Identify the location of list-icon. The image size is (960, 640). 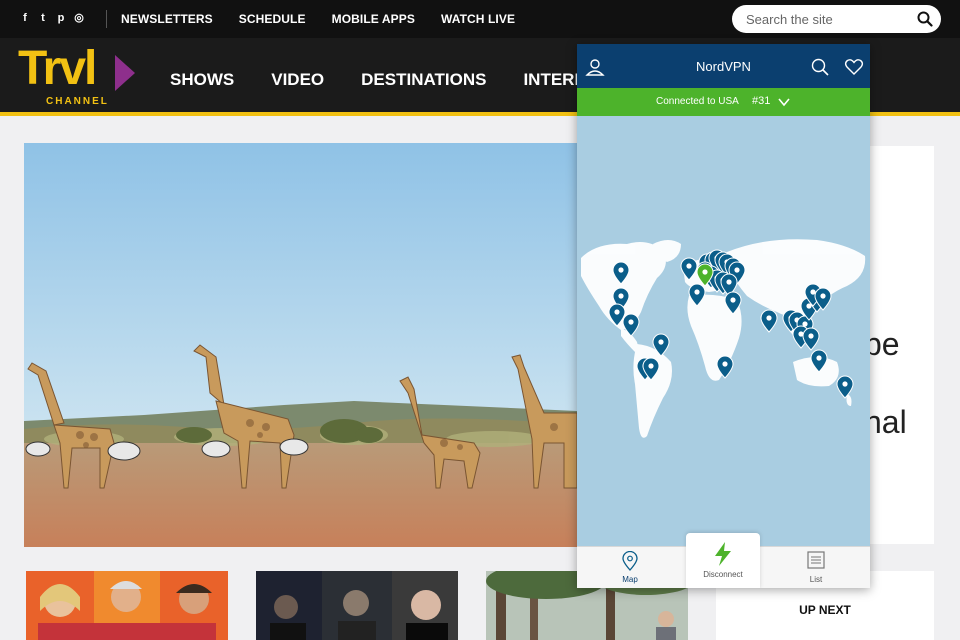
(816, 560).